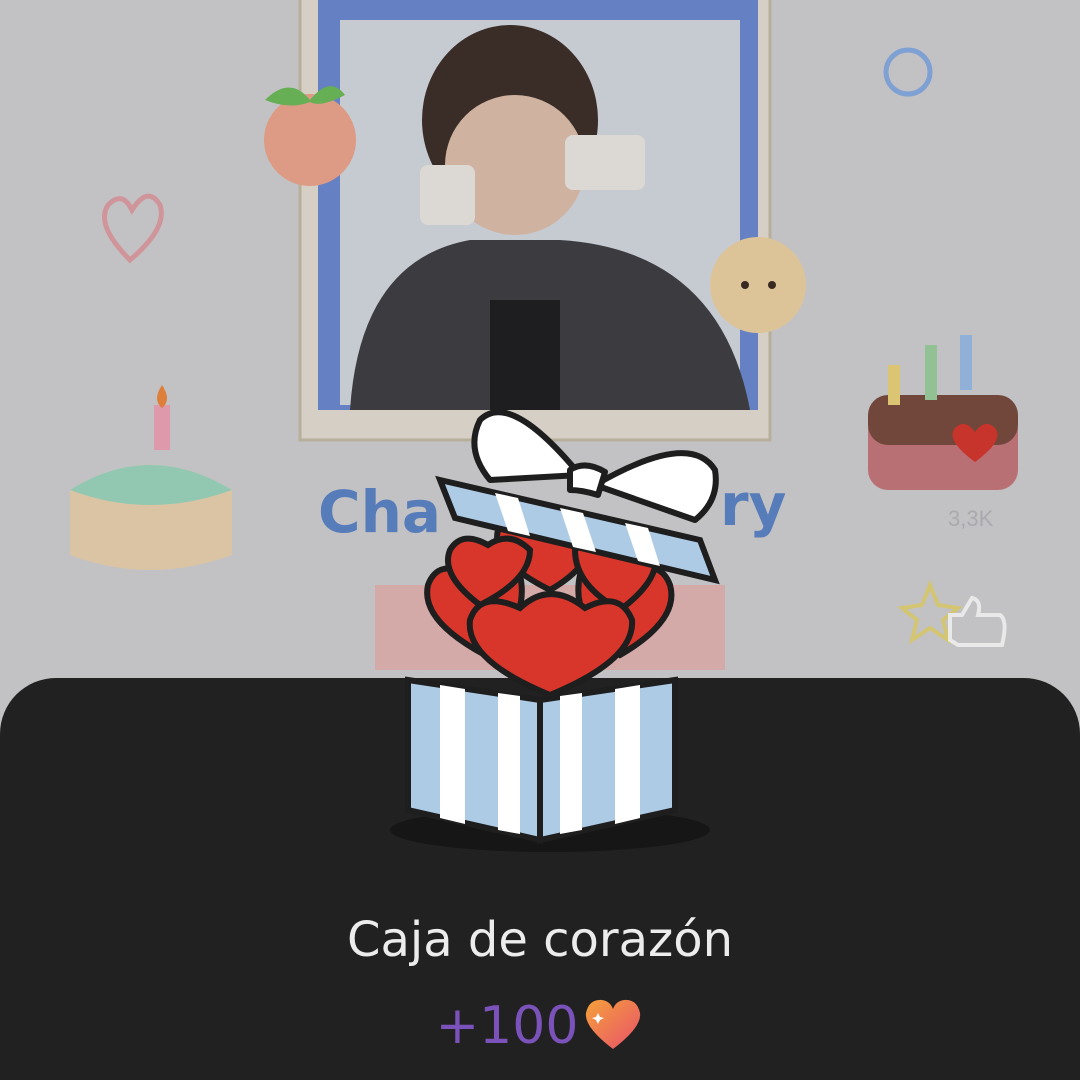  What do you see at coordinates (507, 1026) in the screenshot?
I see `reward-amount: +100` at bounding box center [507, 1026].